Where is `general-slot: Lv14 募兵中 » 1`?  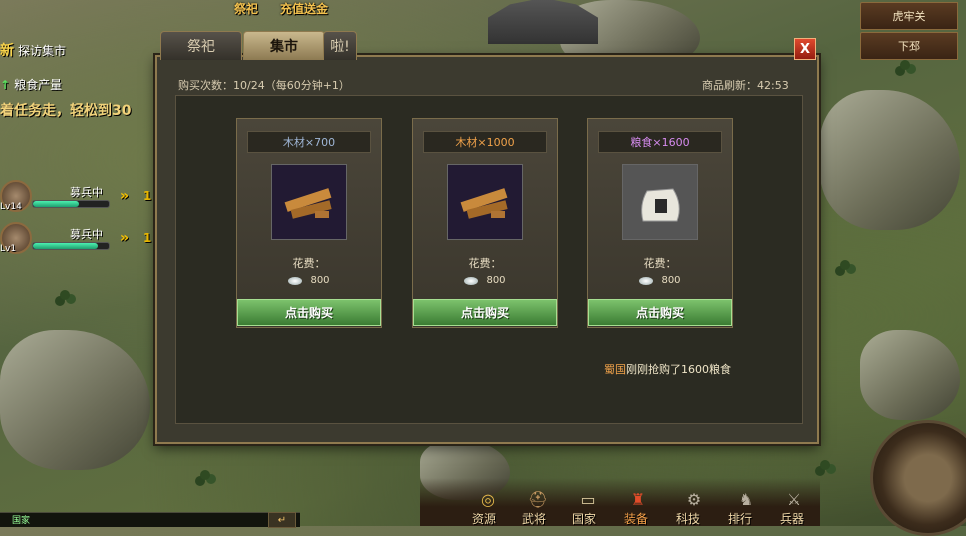
general-slot: Lv14 募兵中 » 1 is located at coordinates (76, 198).